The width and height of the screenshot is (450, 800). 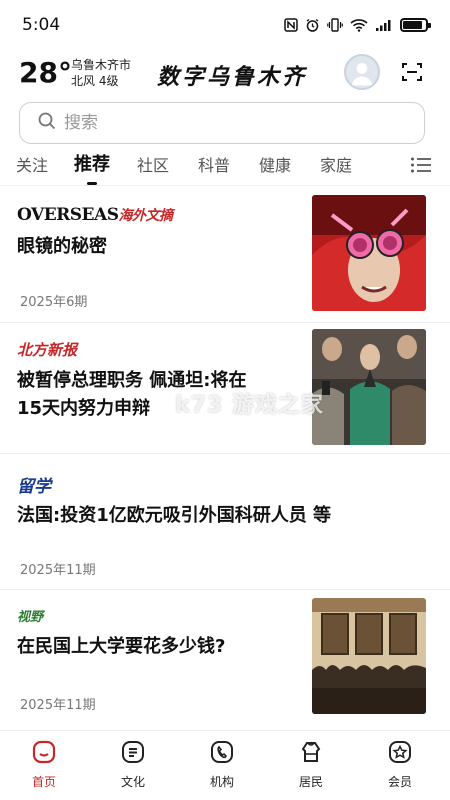 I want to click on nav-label: 文化, so click(x=132, y=782).